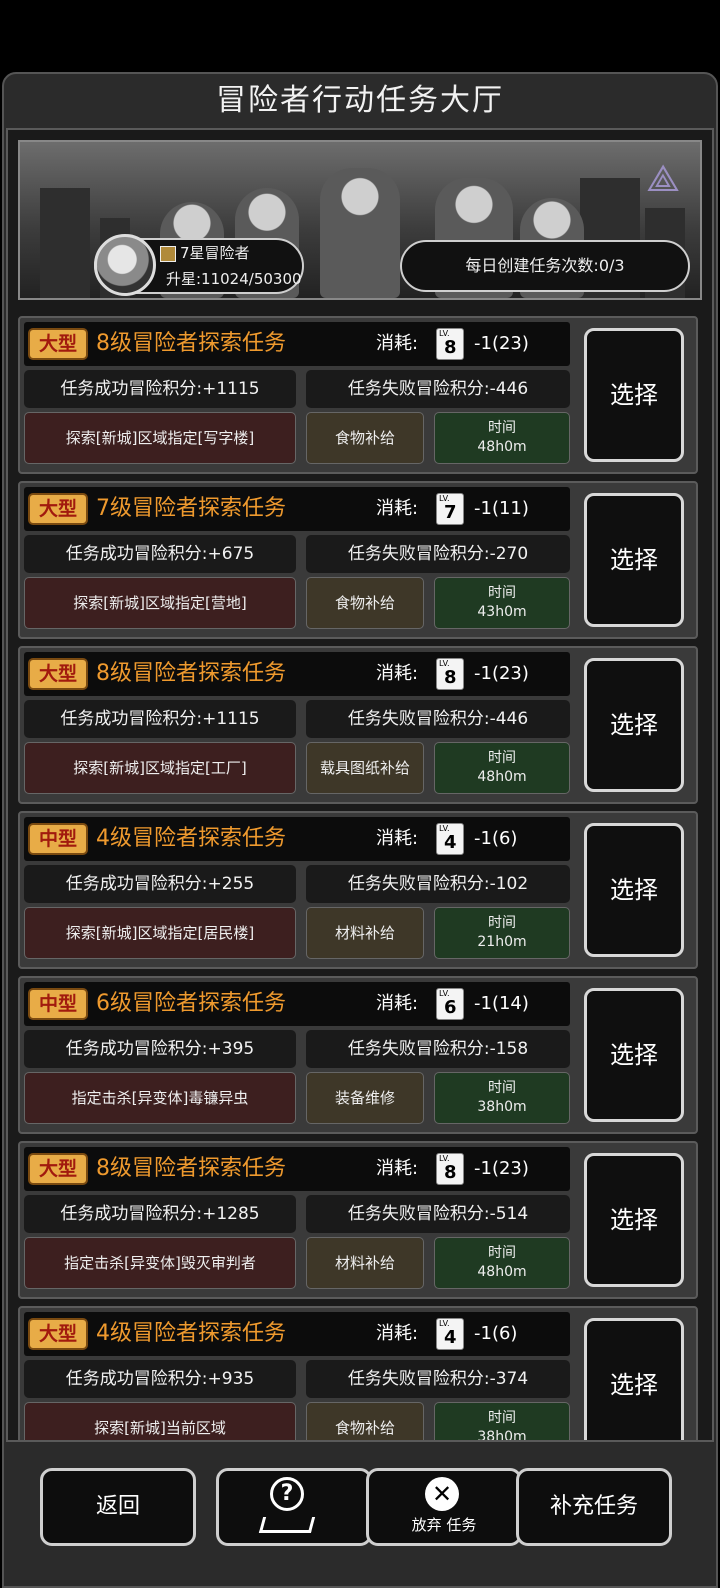 The height and width of the screenshot is (1588, 720). What do you see at coordinates (438, 1049) in the screenshot?
I see `fail-score: 任务失败冒险积分:-158` at bounding box center [438, 1049].